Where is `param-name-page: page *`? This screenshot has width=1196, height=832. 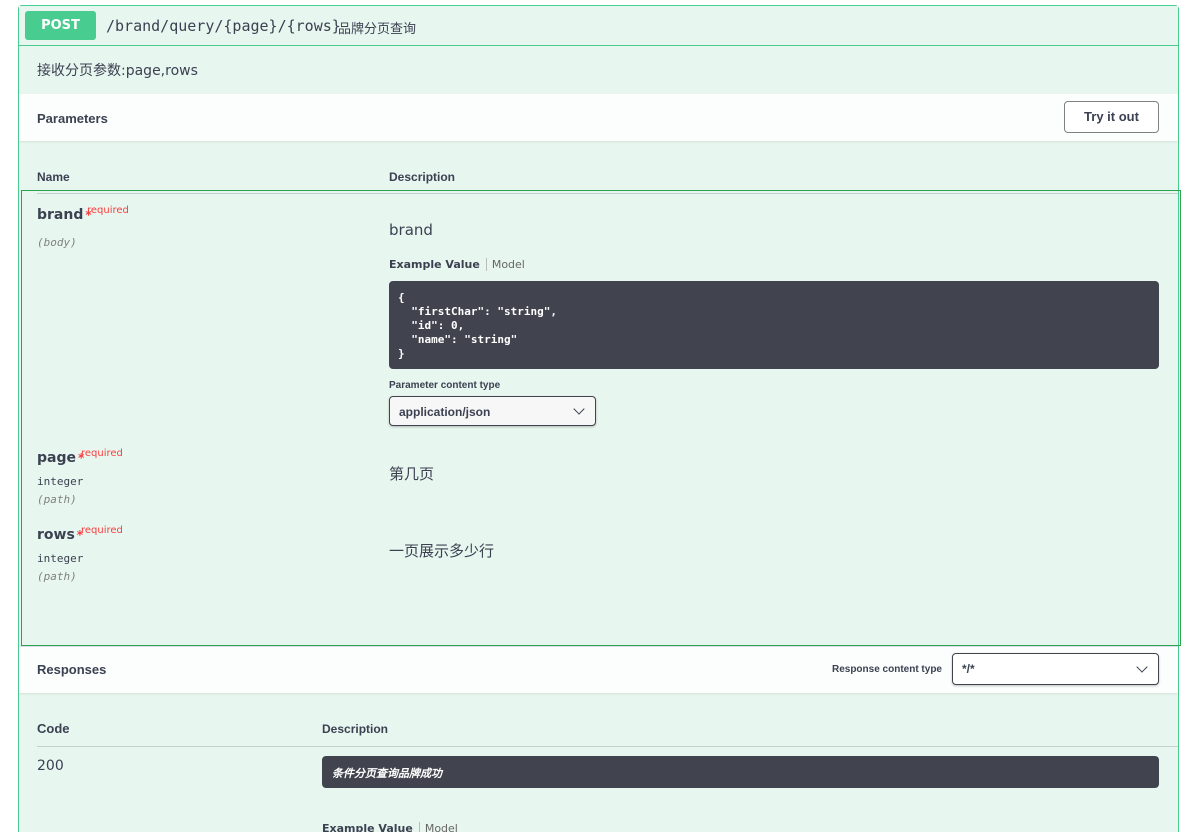
param-name-page: page * is located at coordinates (60, 458).